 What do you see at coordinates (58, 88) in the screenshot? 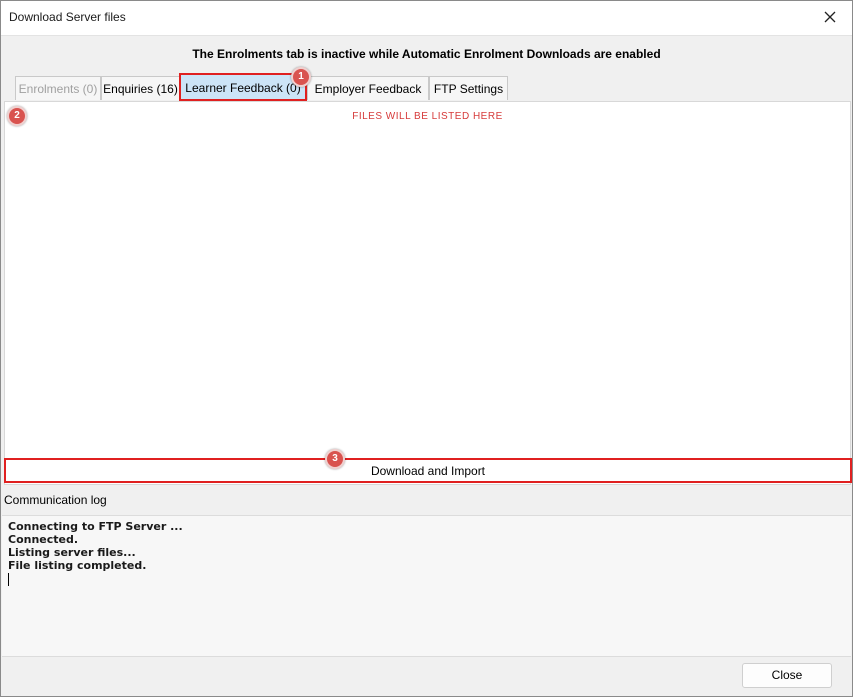
I see `tab-enrolments: Enrolments (0)` at bounding box center [58, 88].